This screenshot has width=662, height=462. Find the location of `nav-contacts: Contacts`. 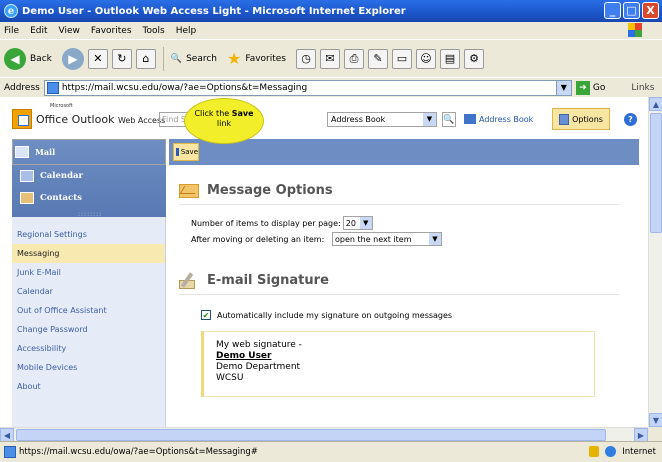

nav-contacts: Contacts is located at coordinates (89, 198).